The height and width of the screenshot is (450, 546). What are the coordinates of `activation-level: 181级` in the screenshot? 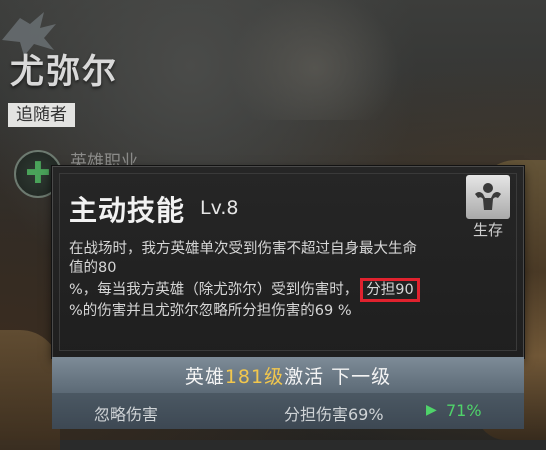 It's located at (254, 376).